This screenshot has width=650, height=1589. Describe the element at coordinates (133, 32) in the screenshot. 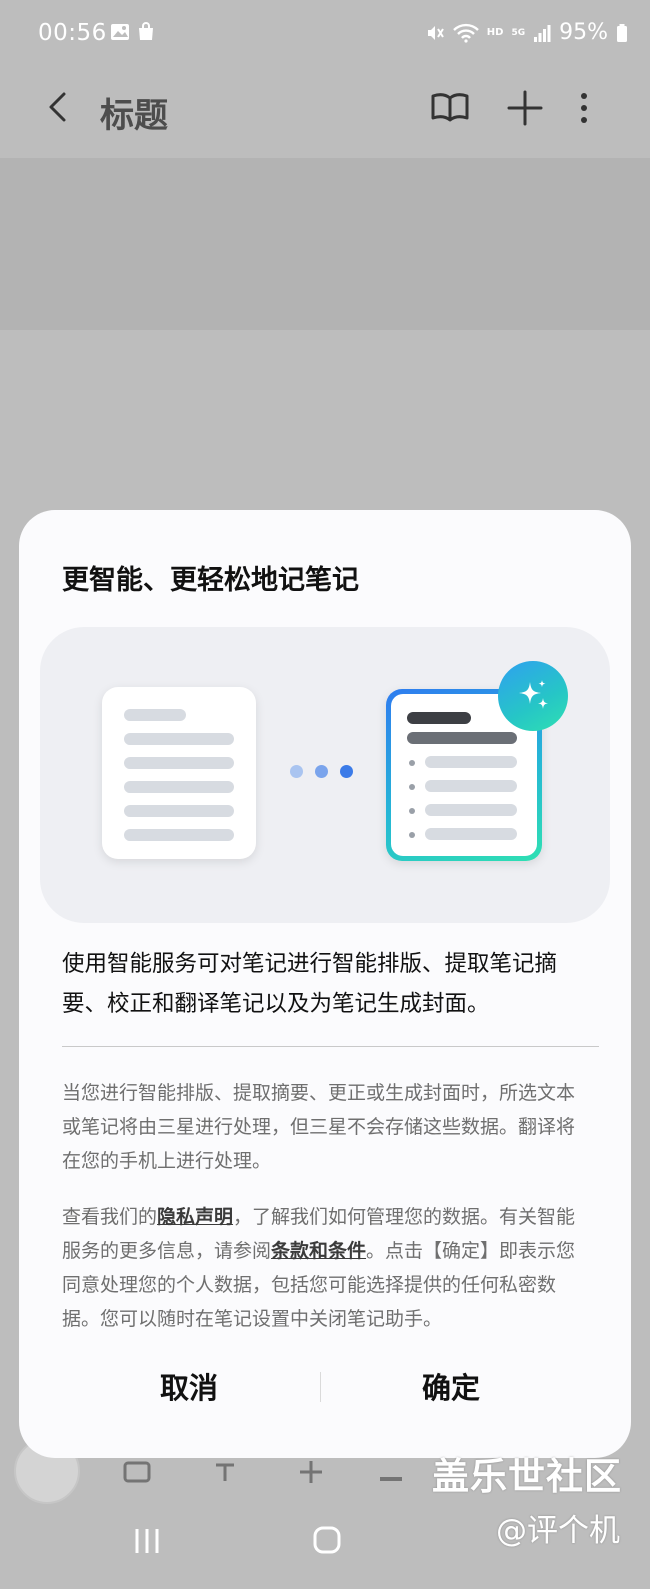

I see `status-left-icons` at that location.